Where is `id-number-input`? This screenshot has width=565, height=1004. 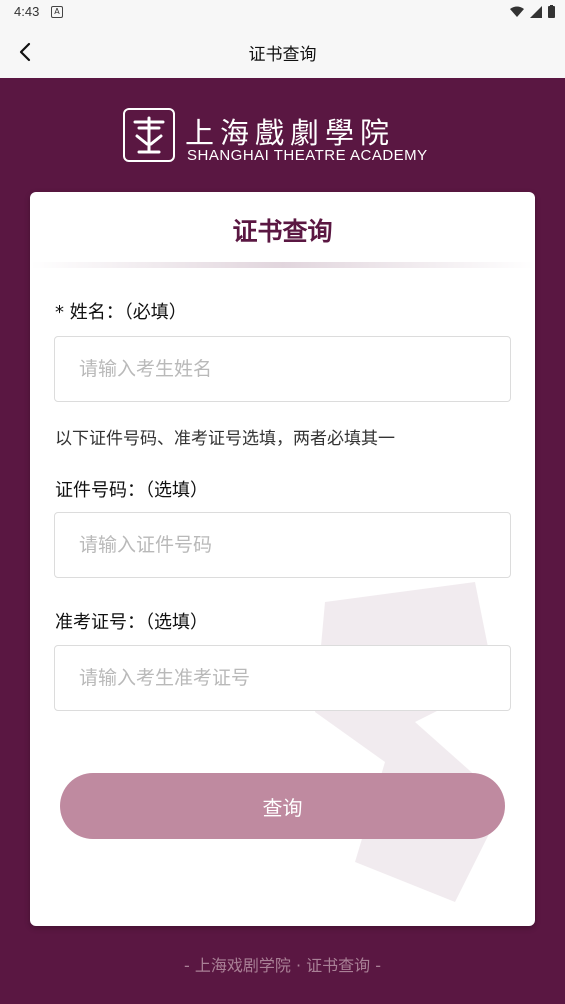
id-number-input is located at coordinates (282, 545).